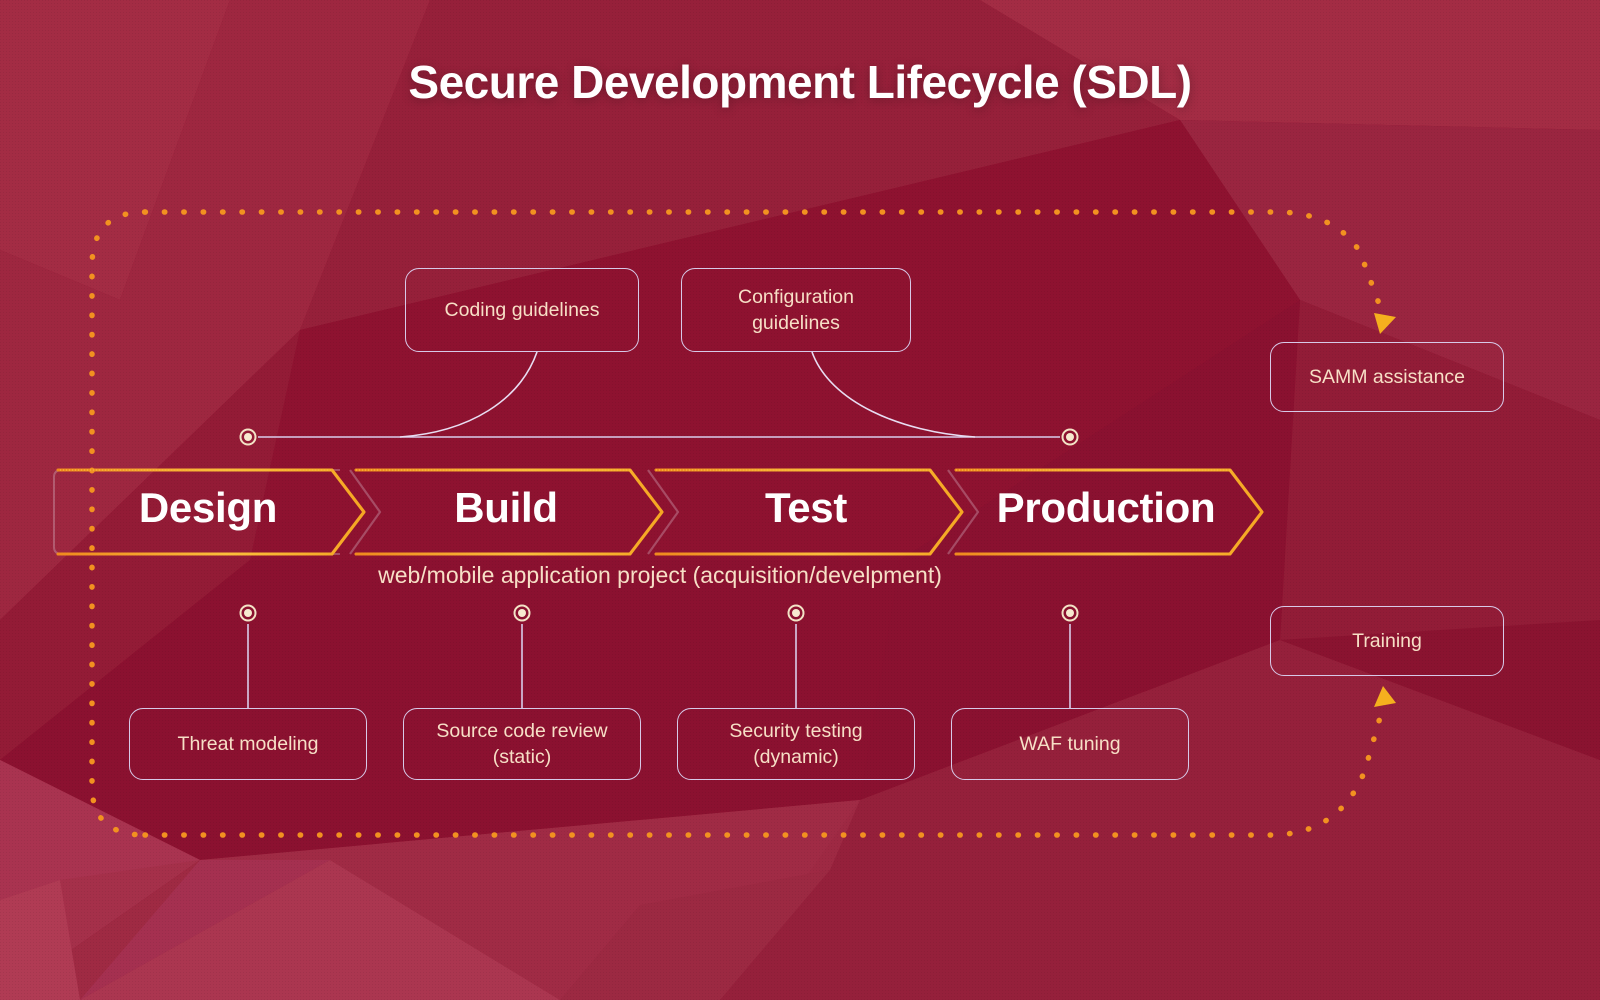 This screenshot has height=1000, width=1600. I want to click on node-threat-modeling: Threat modeling, so click(248, 744).